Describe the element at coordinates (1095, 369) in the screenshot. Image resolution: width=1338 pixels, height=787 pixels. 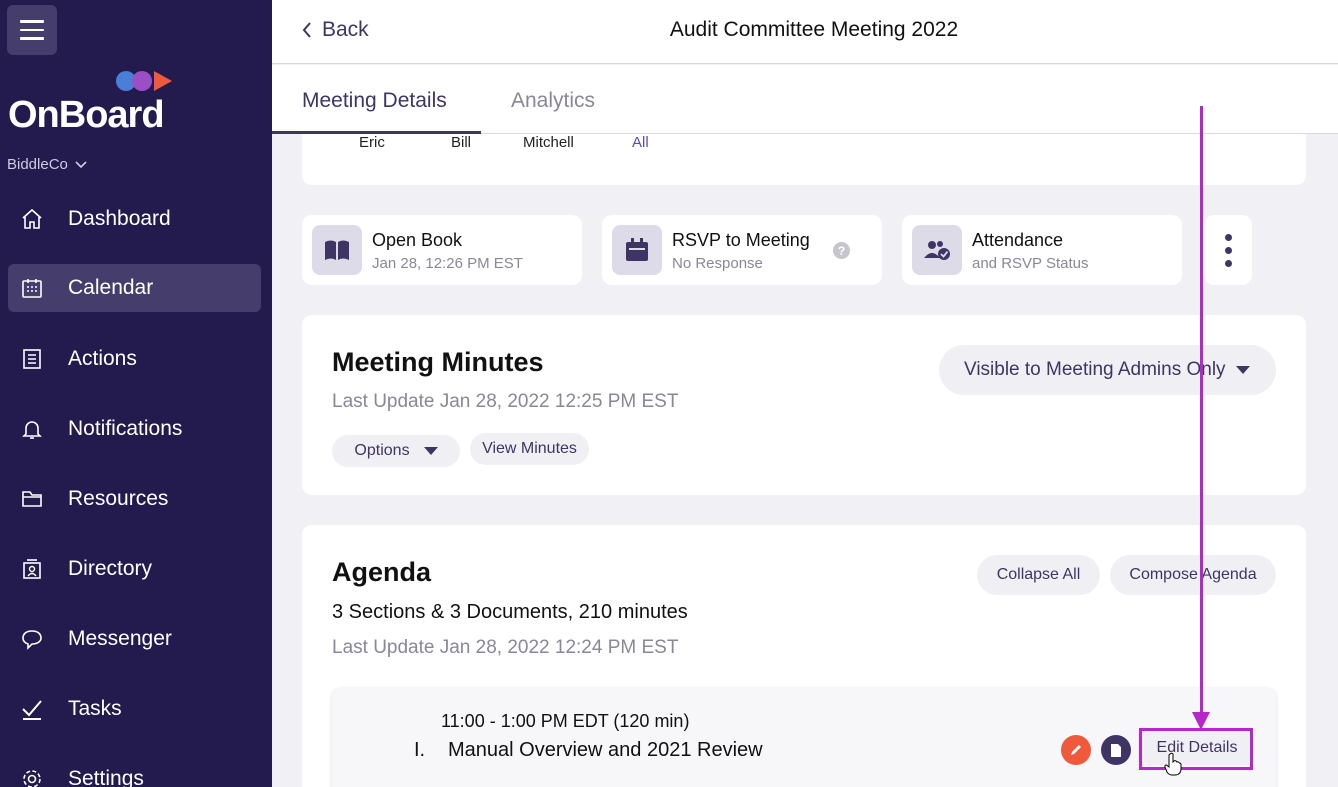
I see `visibility-label: Visible to Meeting Admins Only` at that location.